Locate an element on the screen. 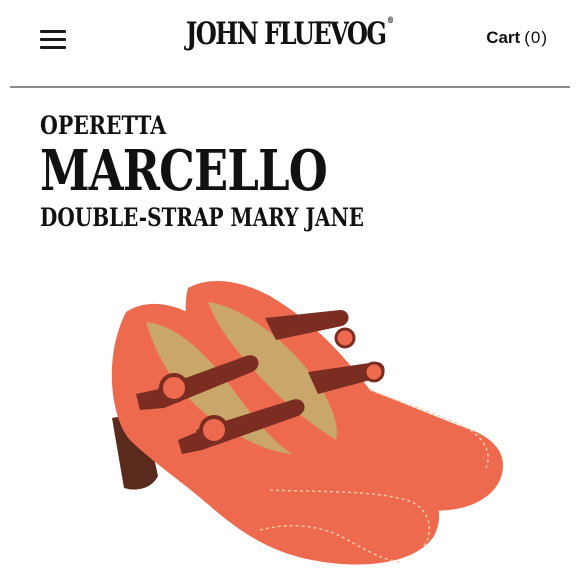 The image size is (580, 580). cart-label: Cart is located at coordinates (503, 37).